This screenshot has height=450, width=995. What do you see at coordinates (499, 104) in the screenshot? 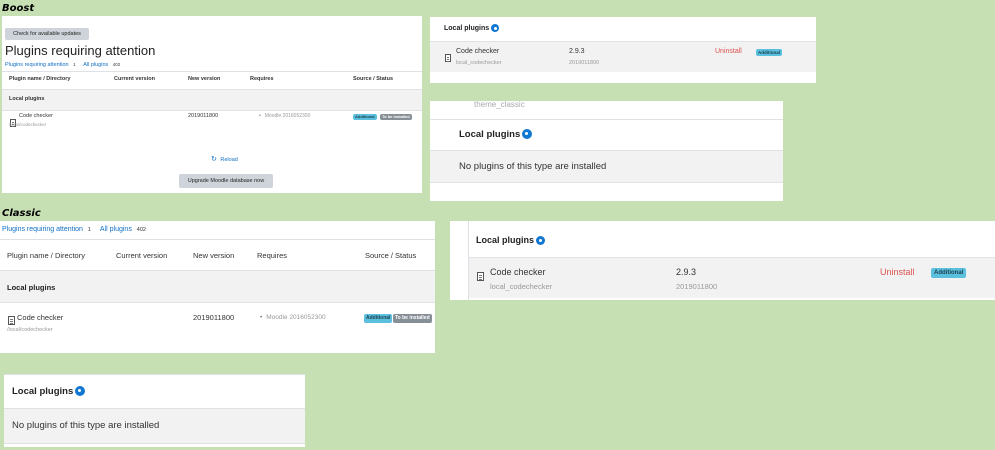
I see `previous-row-text: theme_classic` at bounding box center [499, 104].